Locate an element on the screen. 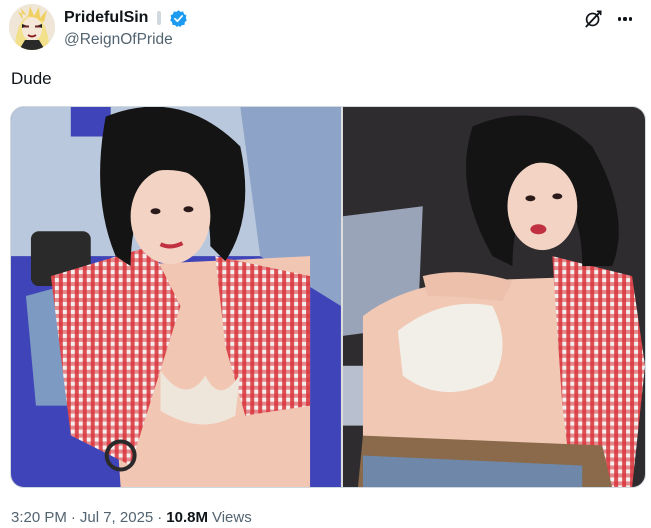  avatar-image is located at coordinates (32, 27).